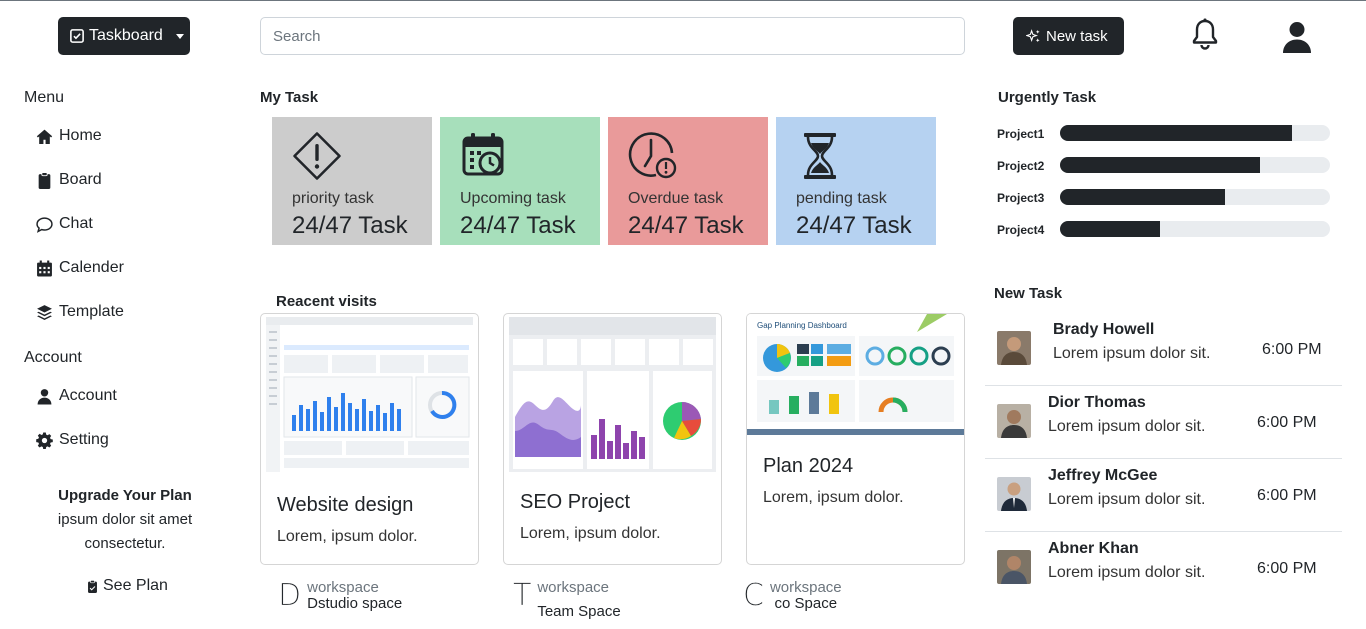  Describe the element at coordinates (77, 36) in the screenshot. I see `check-square-icon` at that location.